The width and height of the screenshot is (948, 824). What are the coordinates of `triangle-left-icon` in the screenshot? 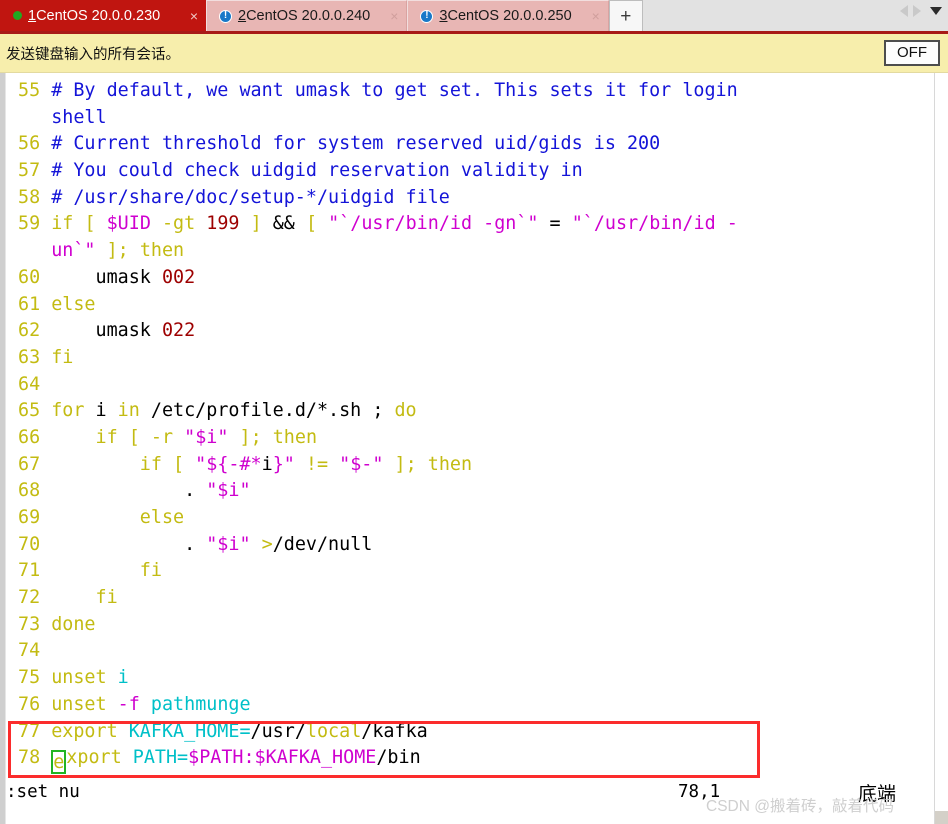 It's located at (904, 10).